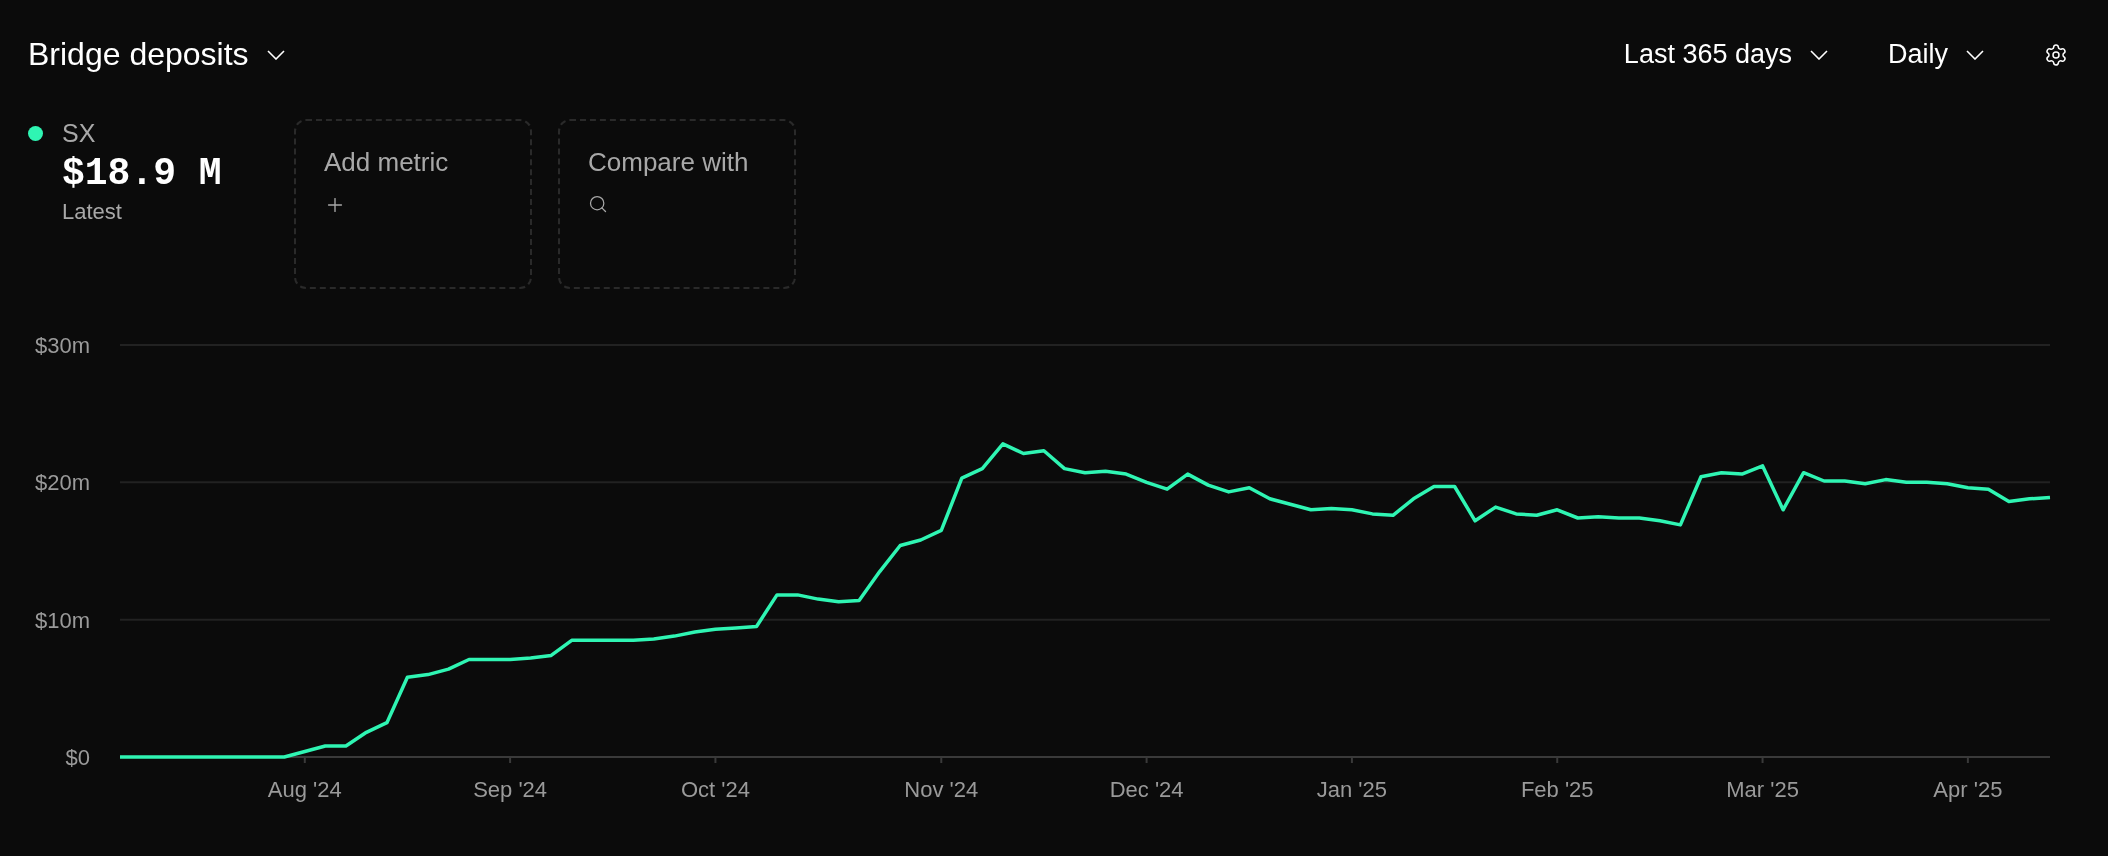 This screenshot has width=2108, height=856. What do you see at coordinates (413, 204) in the screenshot?
I see `action-card: Add metric` at bounding box center [413, 204].